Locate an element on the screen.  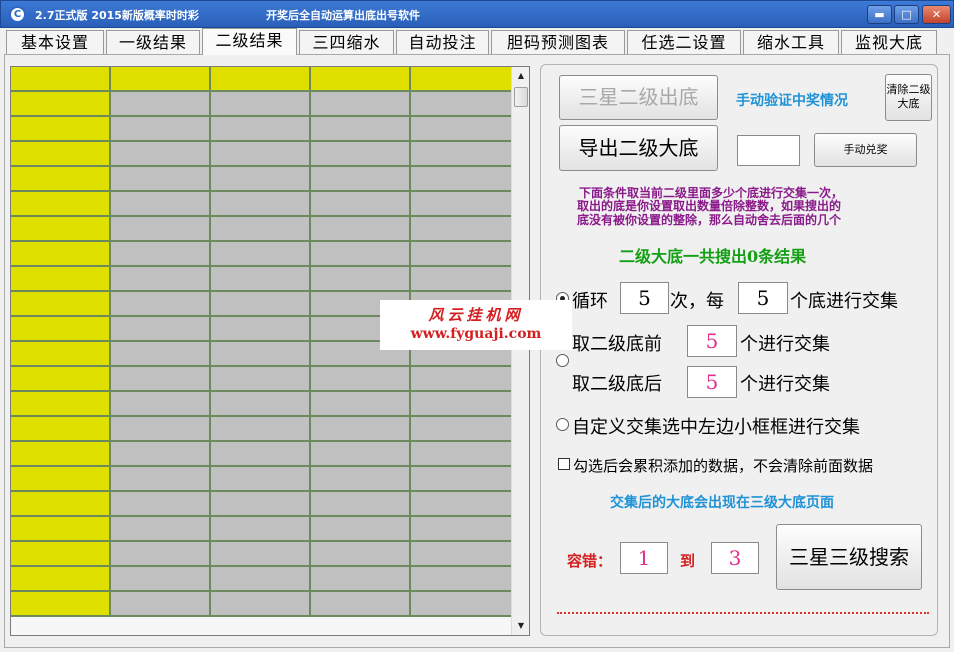
clear-level2-button: 清除二级大底 is located at coordinates (908, 97).